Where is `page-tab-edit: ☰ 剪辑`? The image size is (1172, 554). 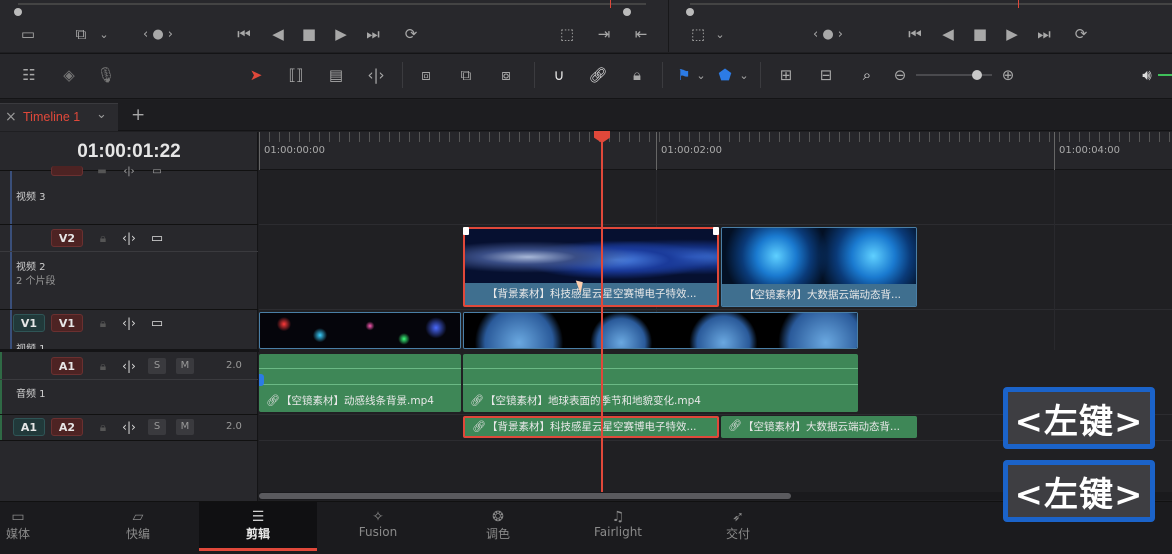 page-tab-edit: ☰ 剪辑 is located at coordinates (258, 527).